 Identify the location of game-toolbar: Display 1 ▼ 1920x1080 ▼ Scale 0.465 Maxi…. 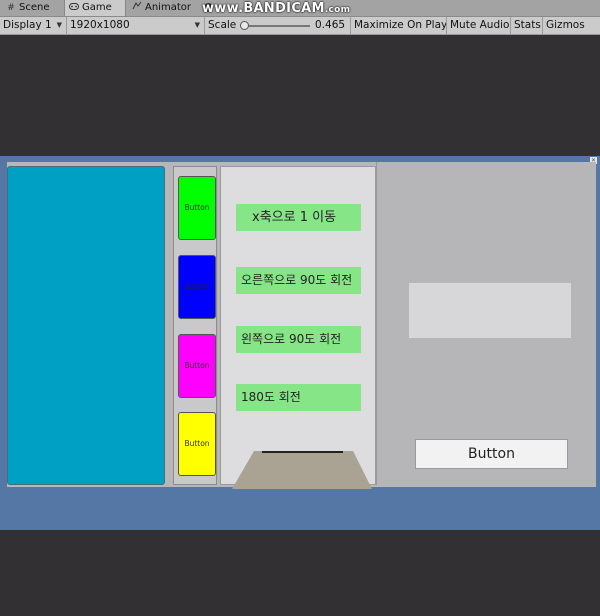
(300, 26).